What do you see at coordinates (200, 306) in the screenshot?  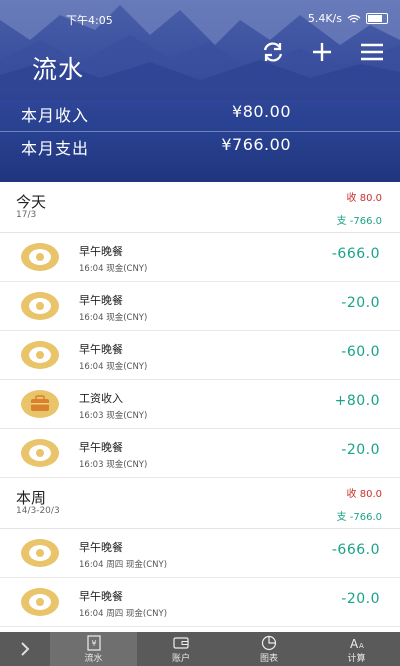 I see `list-item: 早午晚餐 16:04 现金(CNY) -20.0` at bounding box center [200, 306].